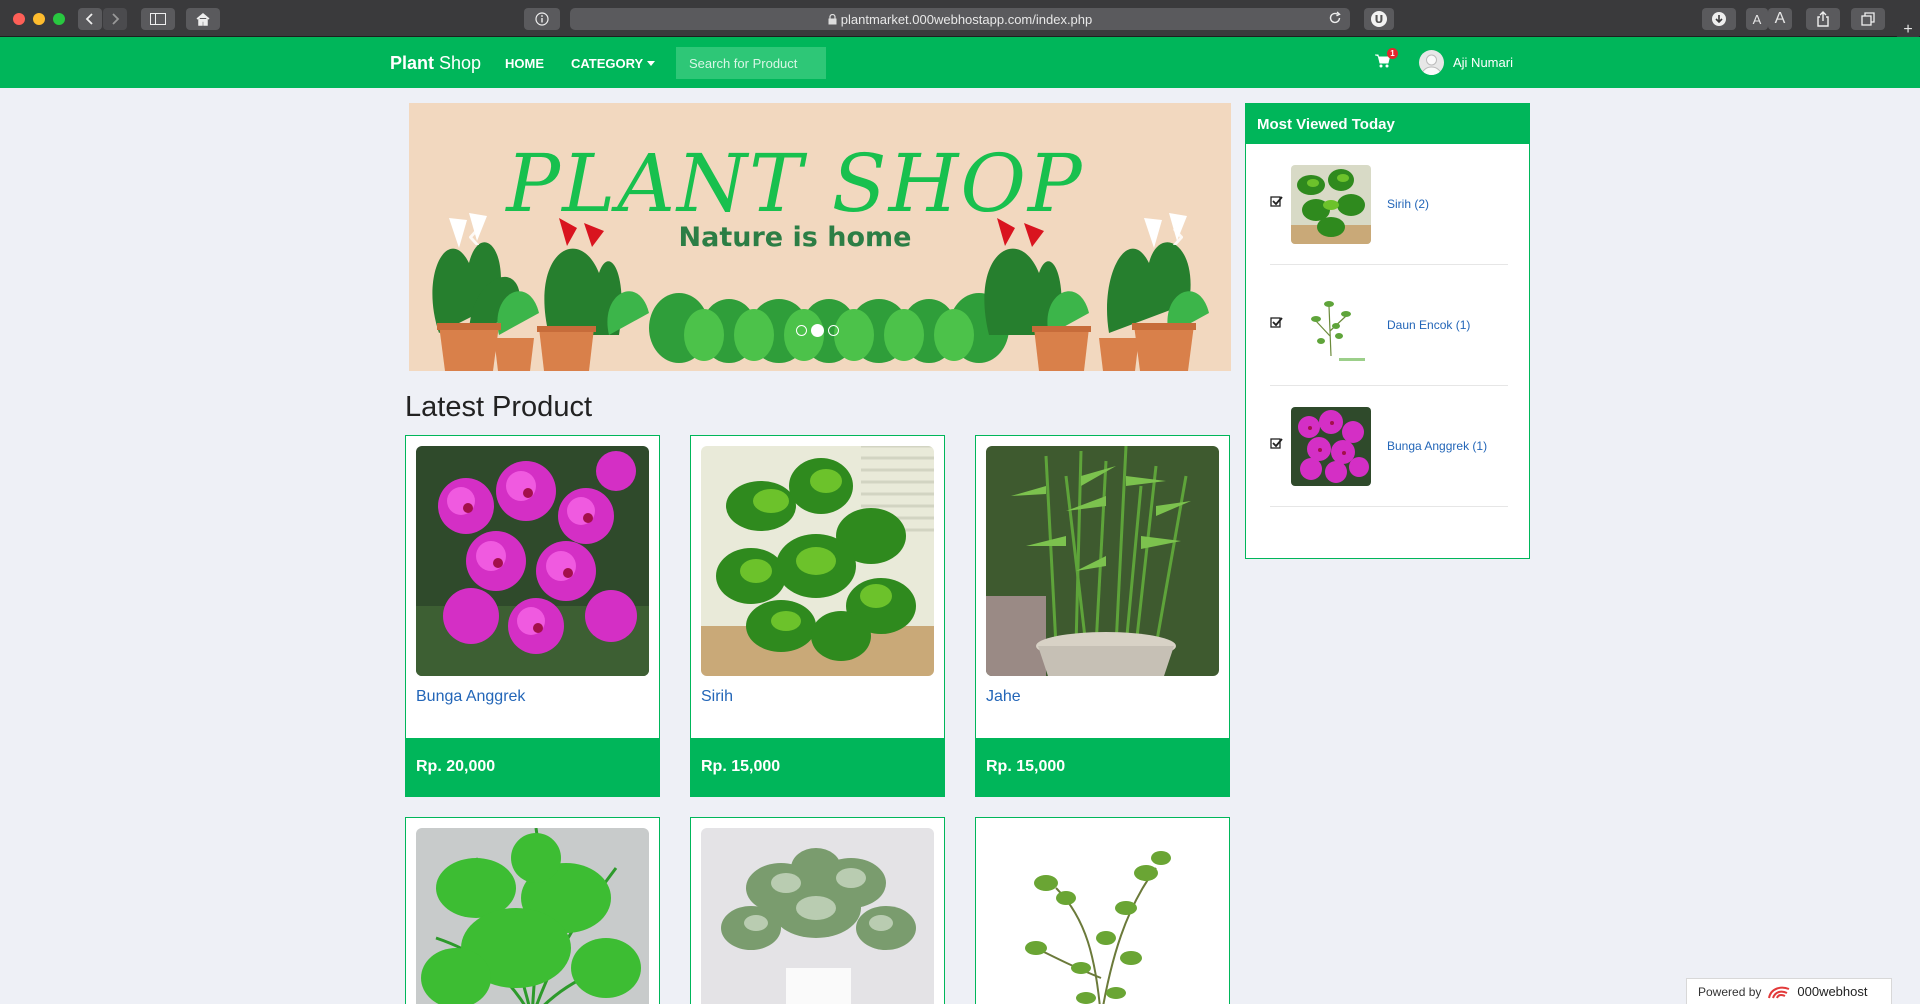  Describe the element at coordinates (651, 63) in the screenshot. I see `caret-down-icon` at that location.